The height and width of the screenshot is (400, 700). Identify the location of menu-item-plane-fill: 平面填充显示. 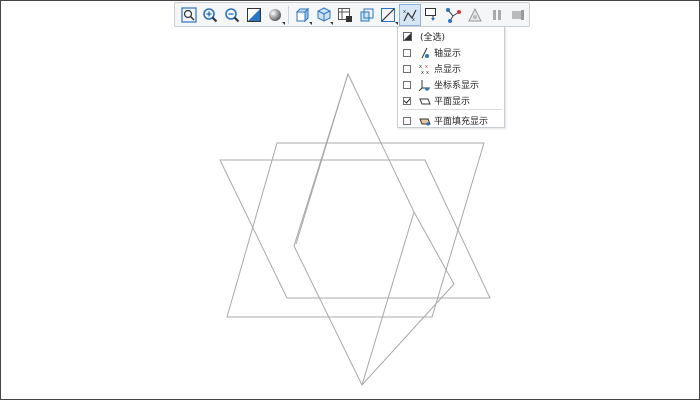
(451, 120).